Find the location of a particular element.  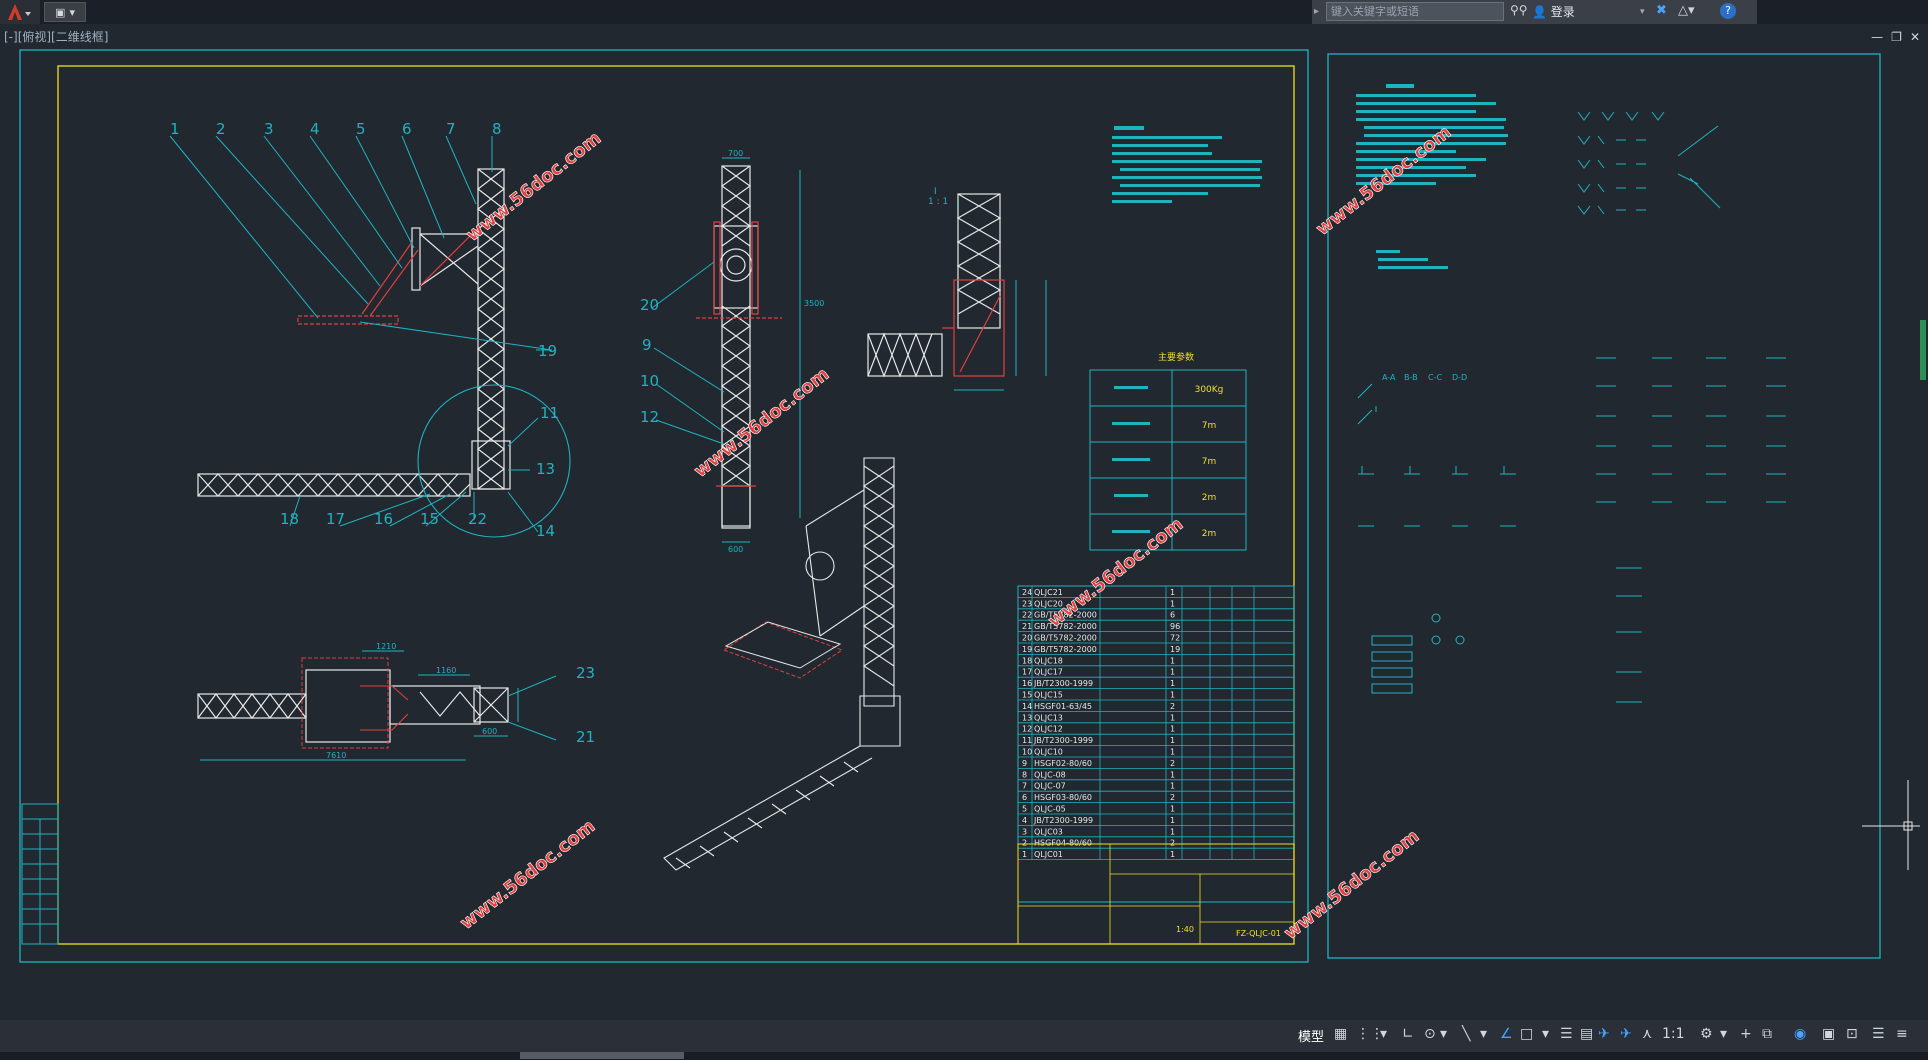

annotation-scale-value: 1:1 is located at coordinates (1673, 1034).